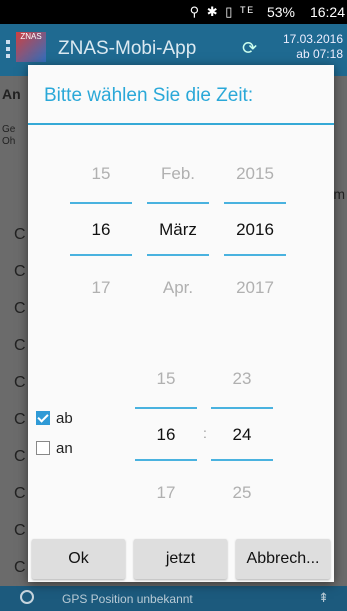  I want to click on month-divider-top, so click(178, 203).